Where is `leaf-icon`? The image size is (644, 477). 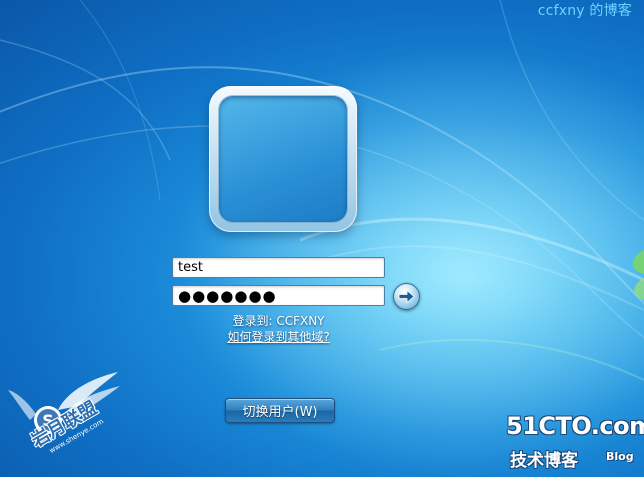
leaf-icon is located at coordinates (638, 275).